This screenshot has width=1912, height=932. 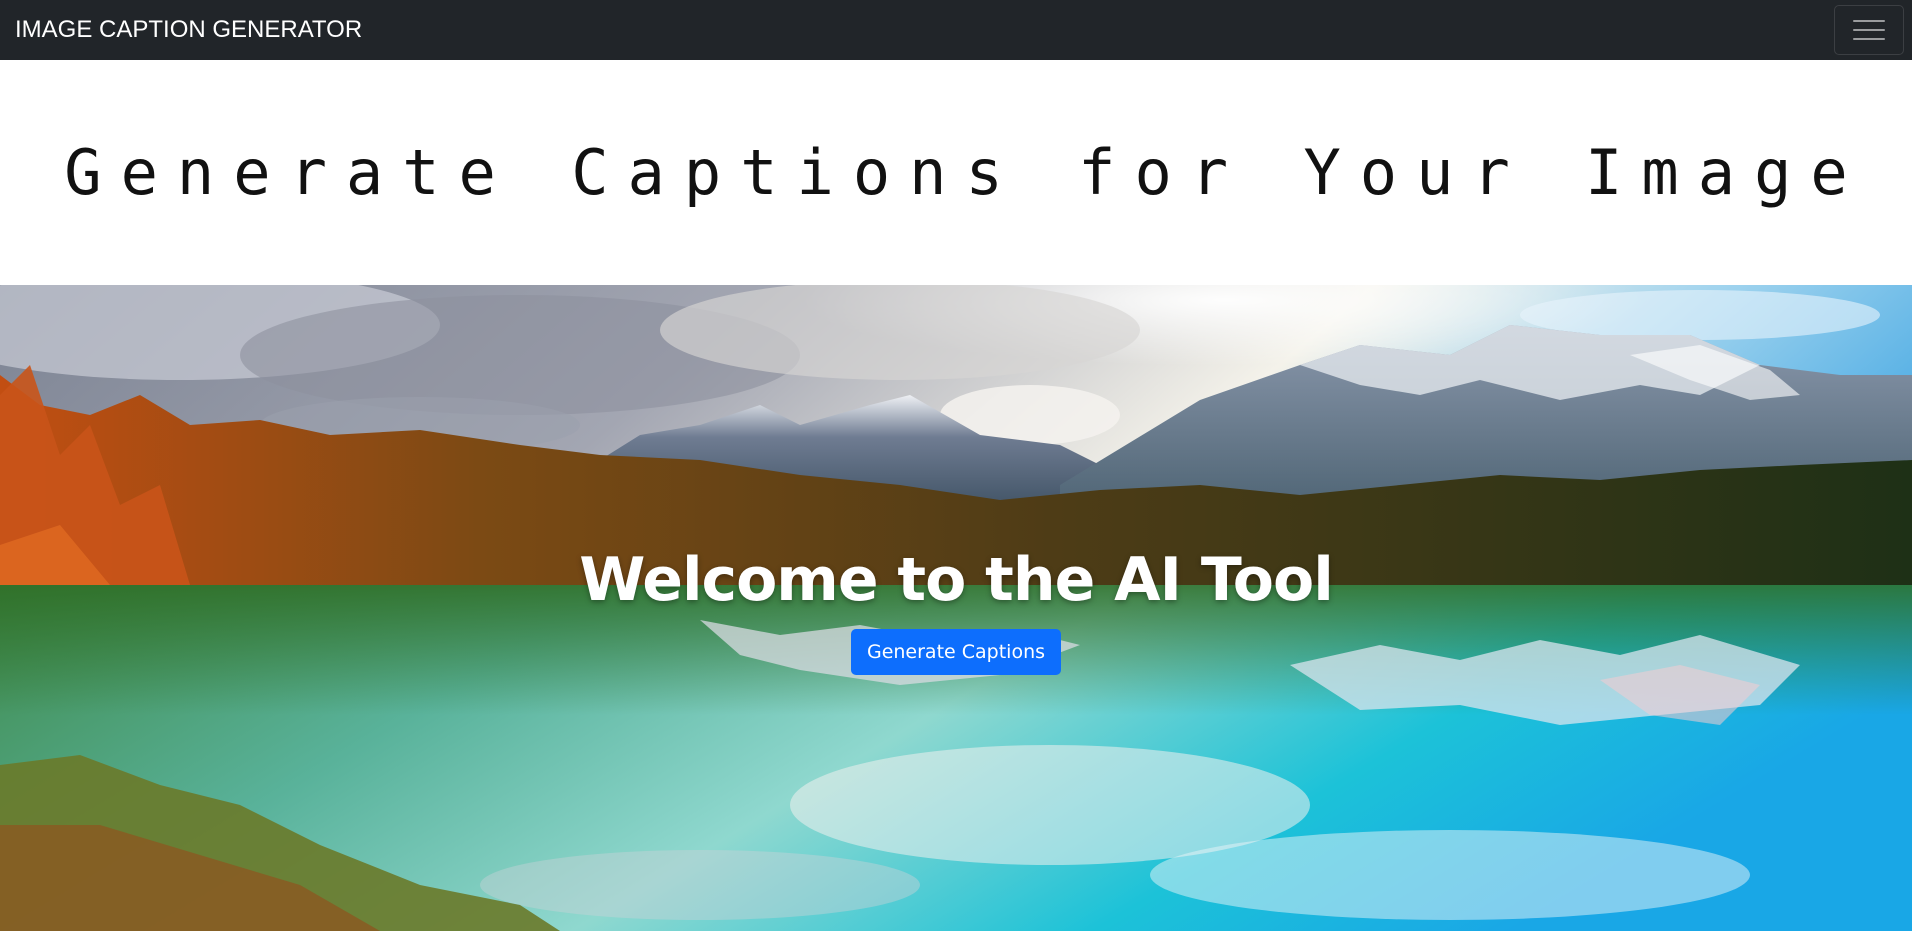 What do you see at coordinates (965, 172) in the screenshot?
I see `page-title: Generate Captions for Your Image` at bounding box center [965, 172].